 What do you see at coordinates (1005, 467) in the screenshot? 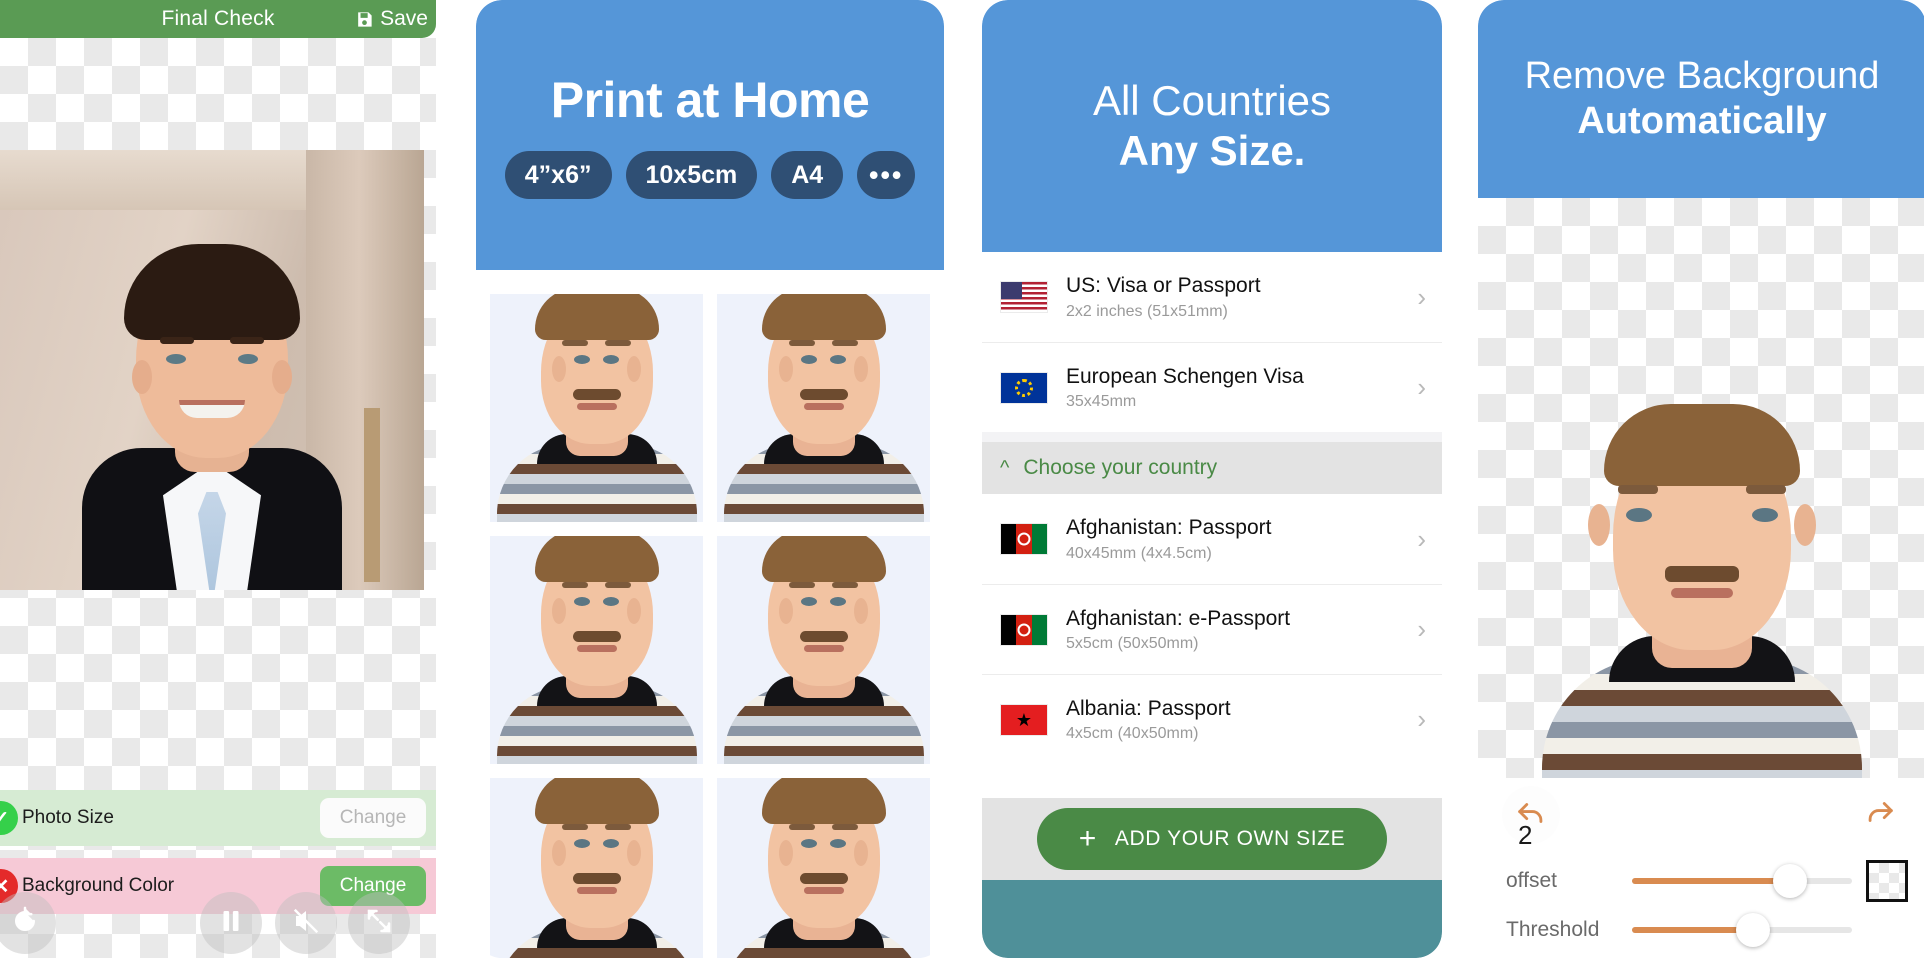
I see `chevron-up-icon: ^` at bounding box center [1005, 467].